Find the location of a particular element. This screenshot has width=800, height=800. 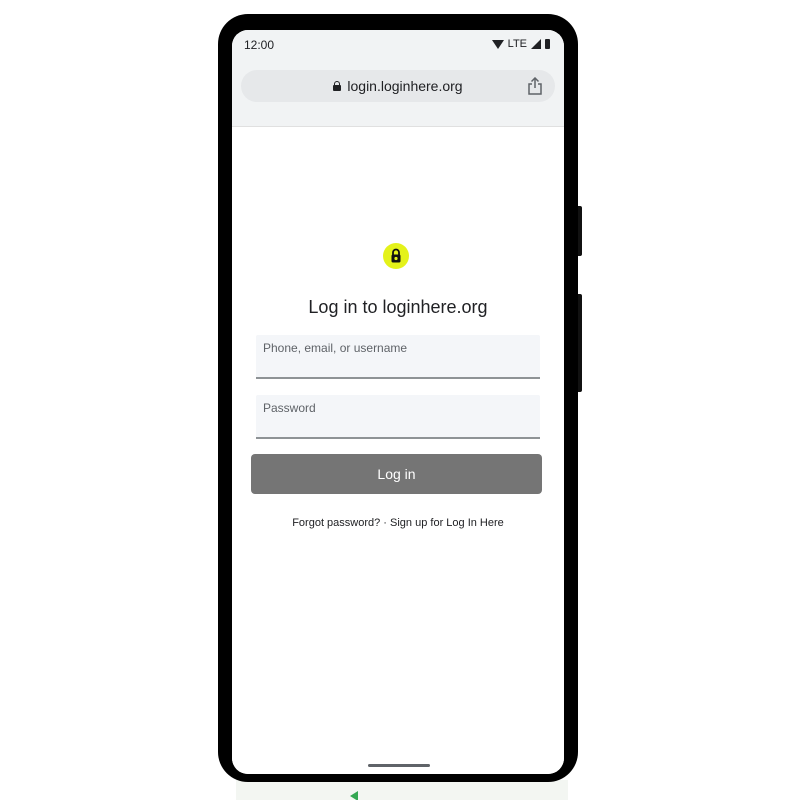

browser-toolbar: login.loginhere.org is located at coordinates (398, 93).